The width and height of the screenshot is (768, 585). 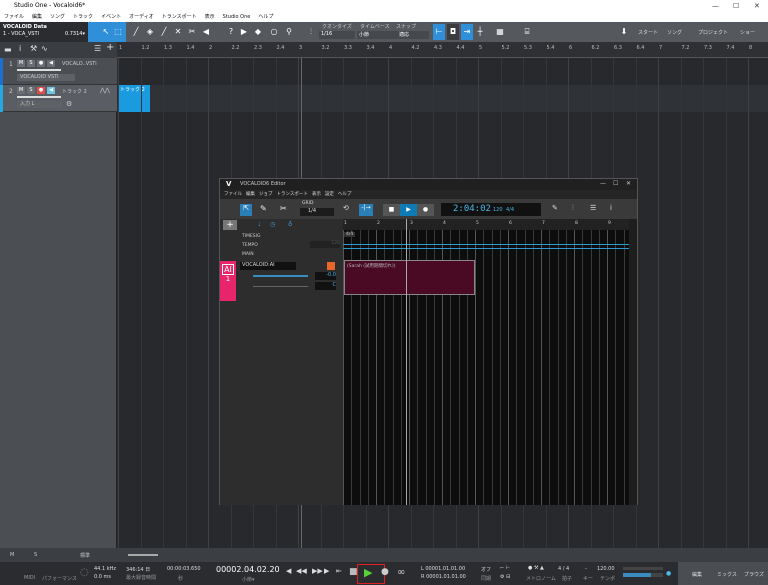 I want to click on vocaloid-track-name: VOCALOID:AI, so click(x=268, y=266).